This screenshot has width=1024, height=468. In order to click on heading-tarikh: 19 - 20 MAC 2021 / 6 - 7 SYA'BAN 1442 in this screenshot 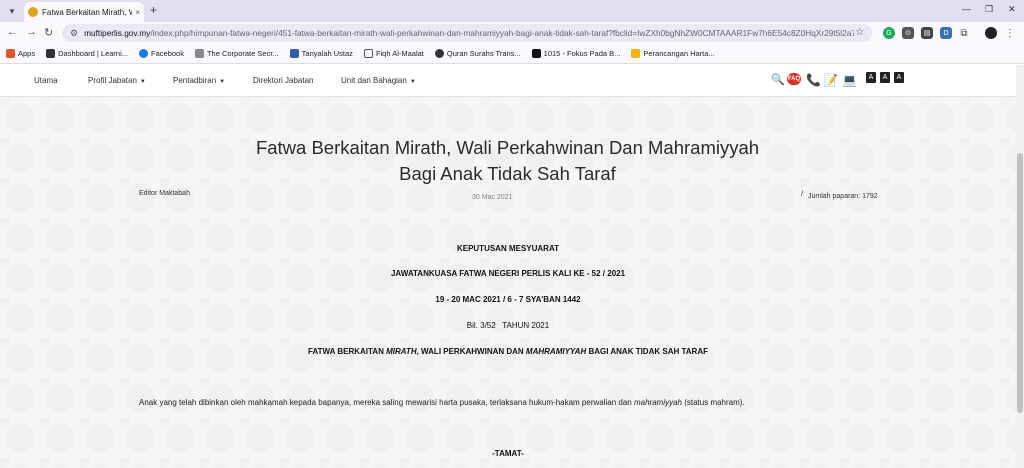, I will do `click(508, 299)`.